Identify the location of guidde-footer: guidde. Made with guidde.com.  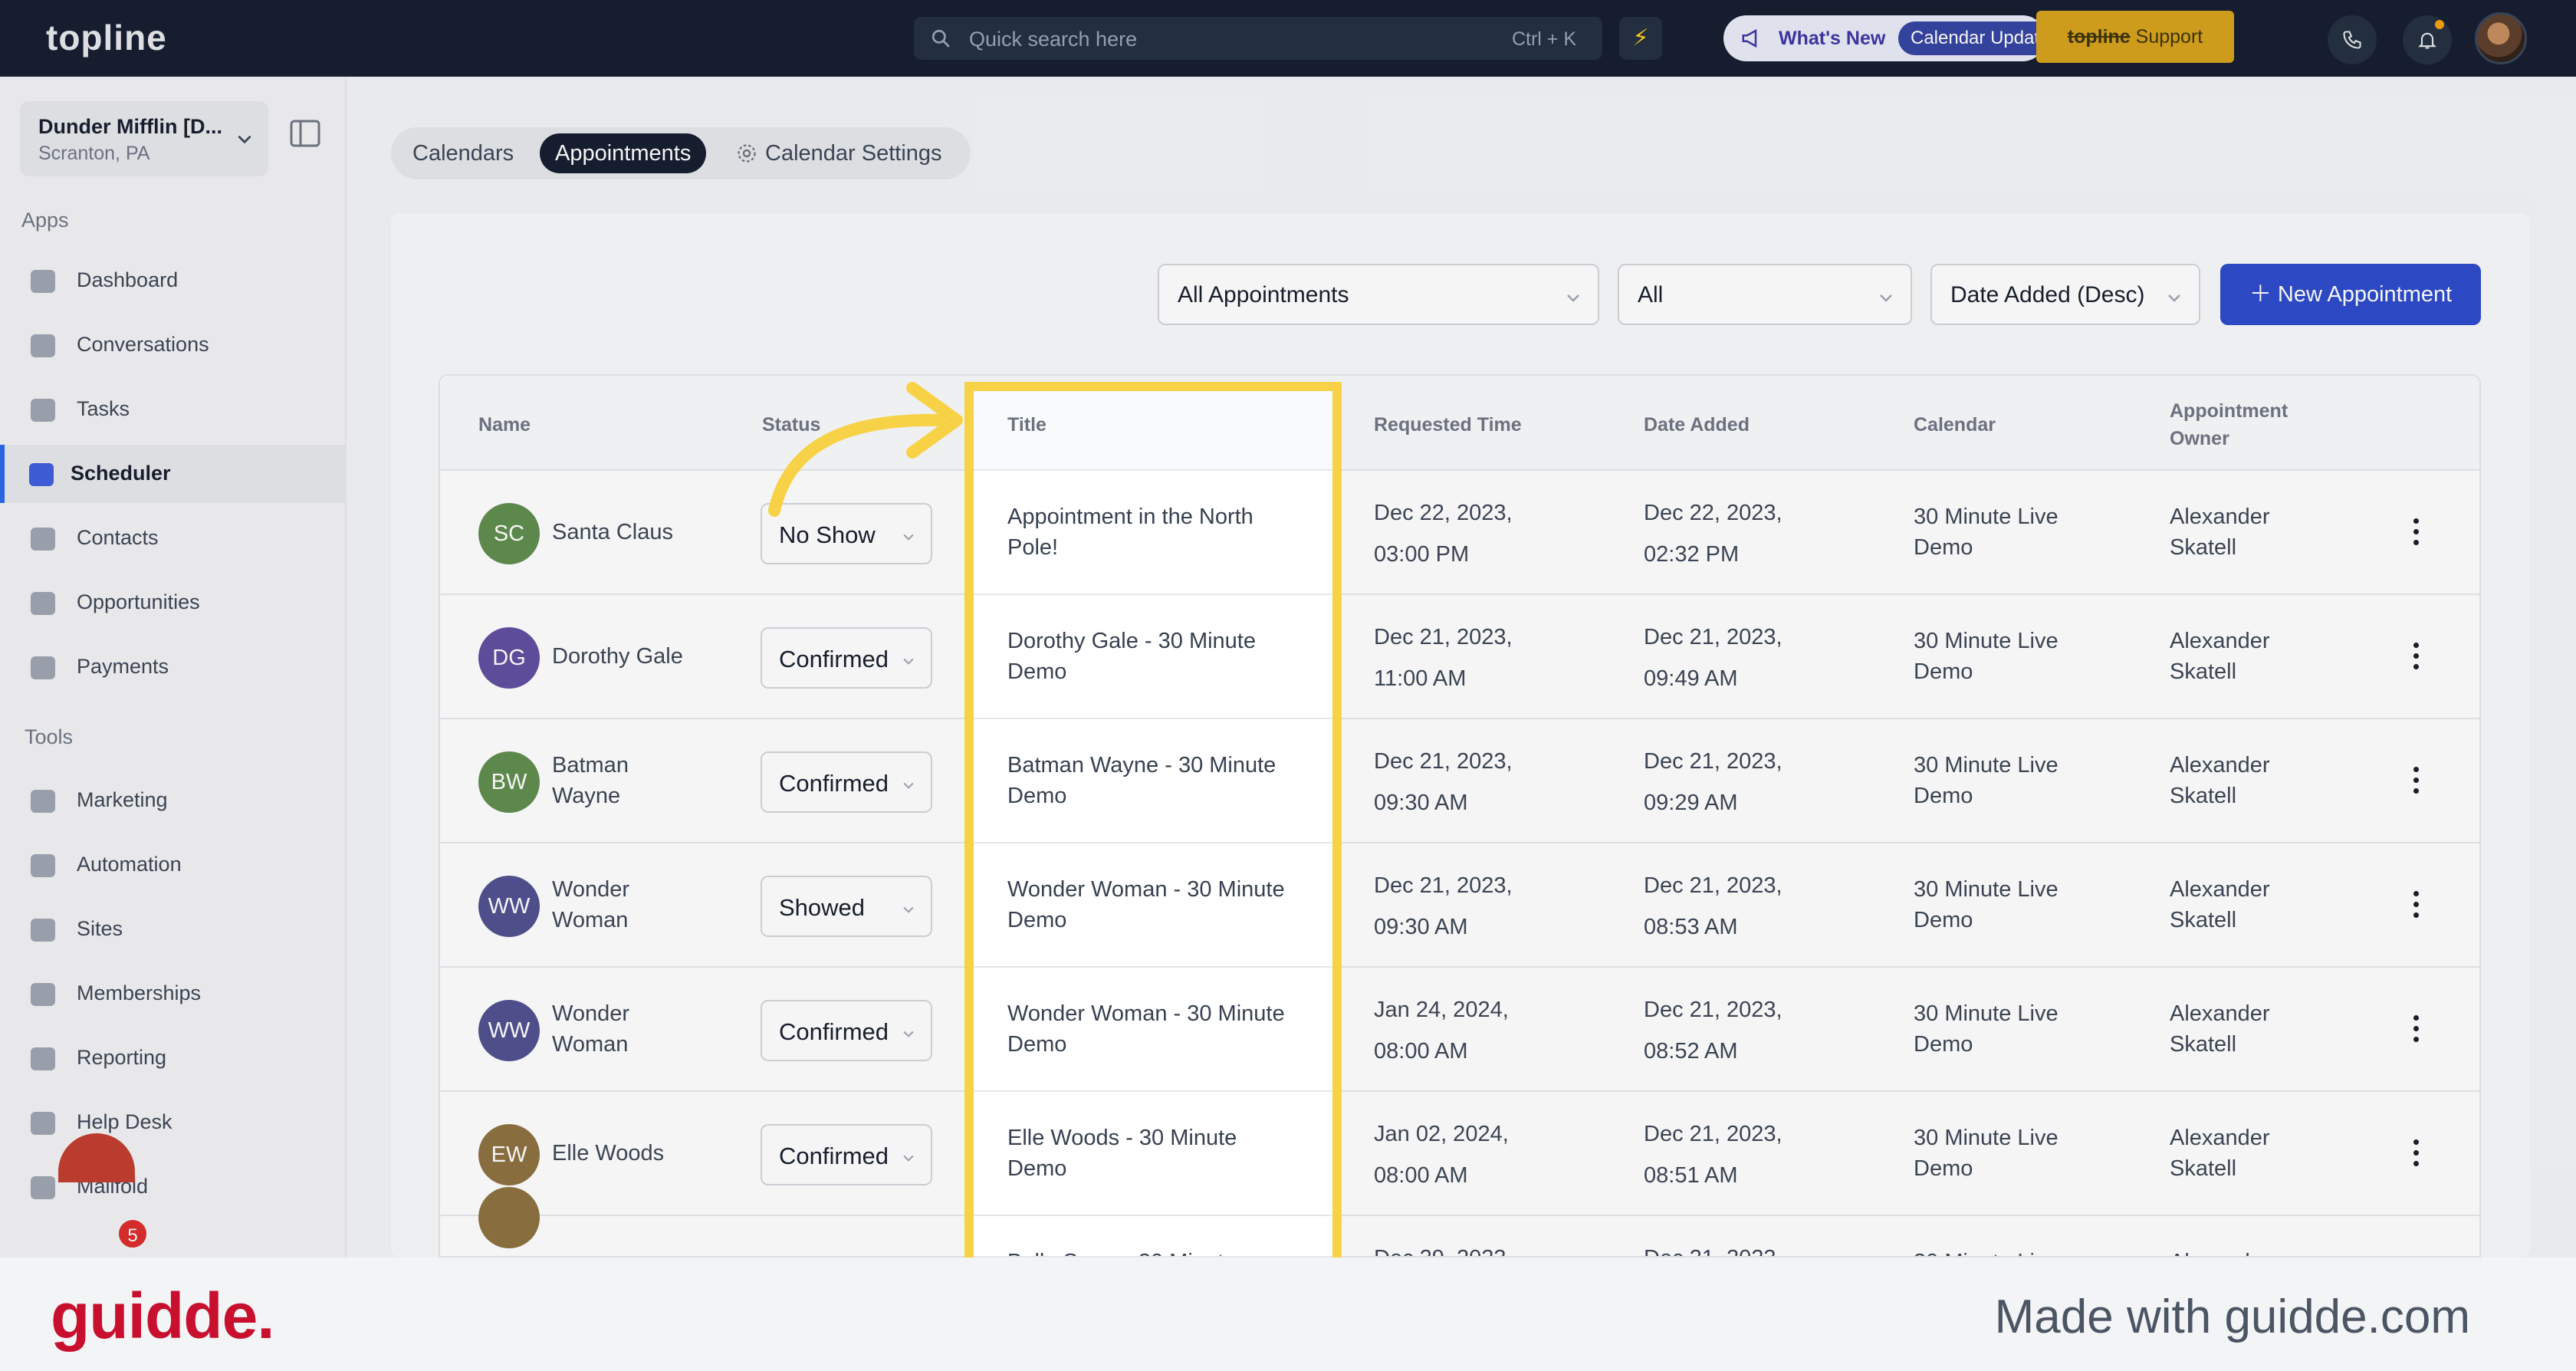
(1288, 1314).